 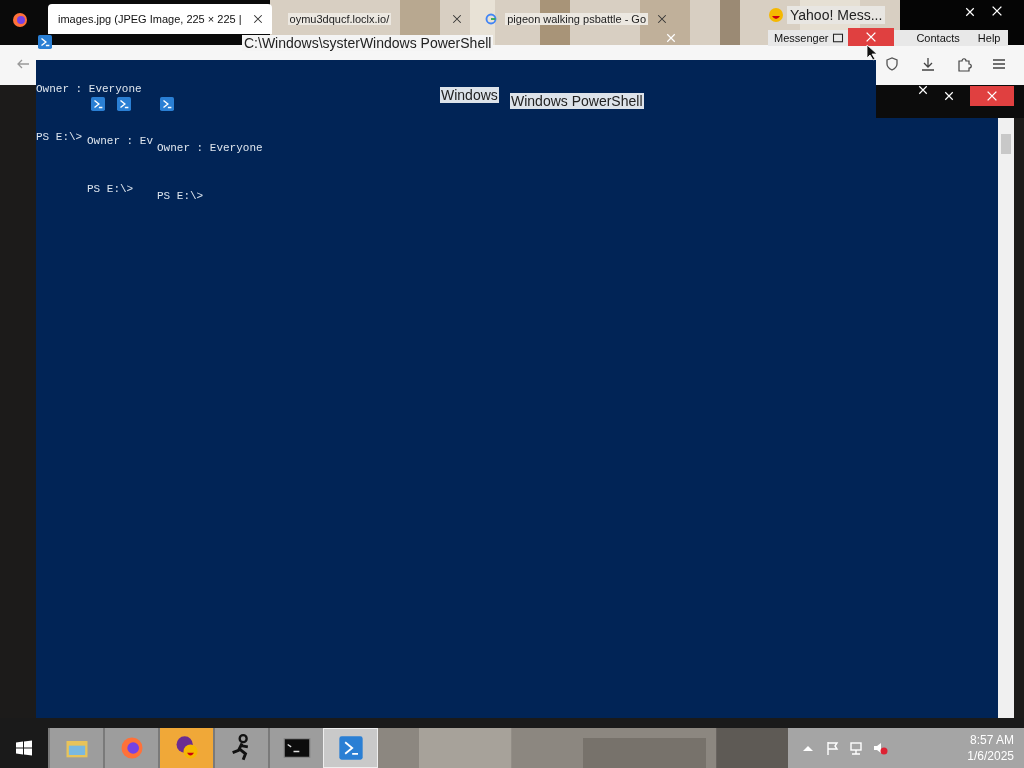 I want to click on tab-title: pigeon walking psbattle - Go, so click(x=577, y=19).